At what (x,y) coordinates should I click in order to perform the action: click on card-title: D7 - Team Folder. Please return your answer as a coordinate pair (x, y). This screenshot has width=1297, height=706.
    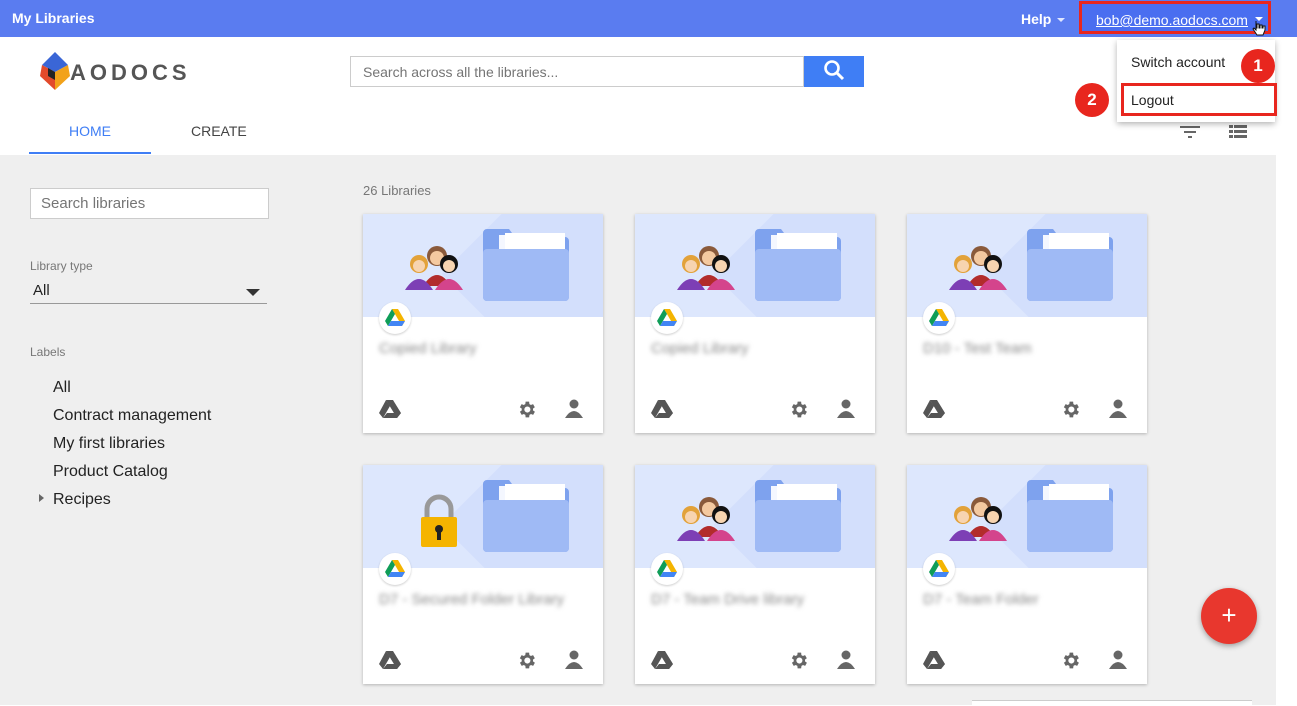
    Looking at the image, I should click on (981, 599).